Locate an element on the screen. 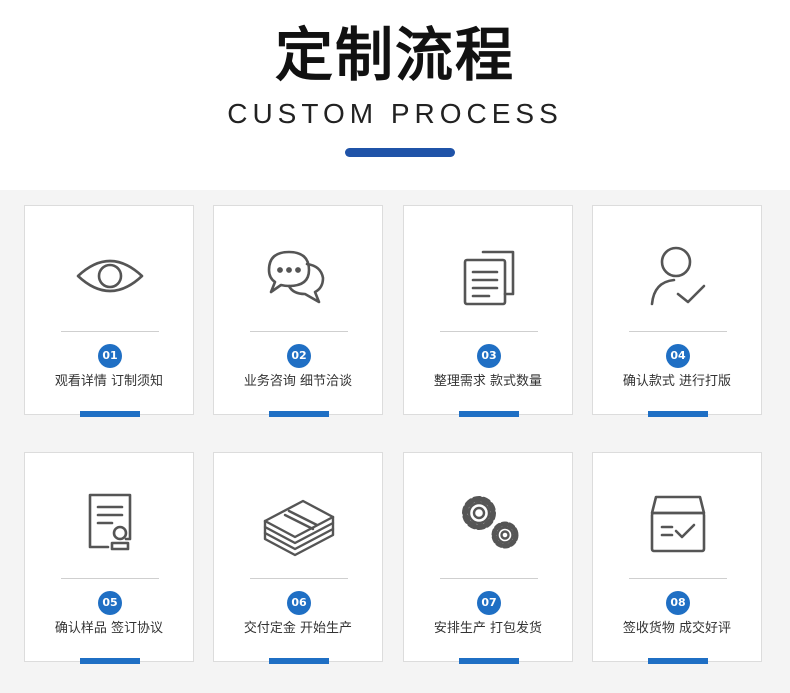 The image size is (790, 693). user-check-icon is located at coordinates (678, 275).